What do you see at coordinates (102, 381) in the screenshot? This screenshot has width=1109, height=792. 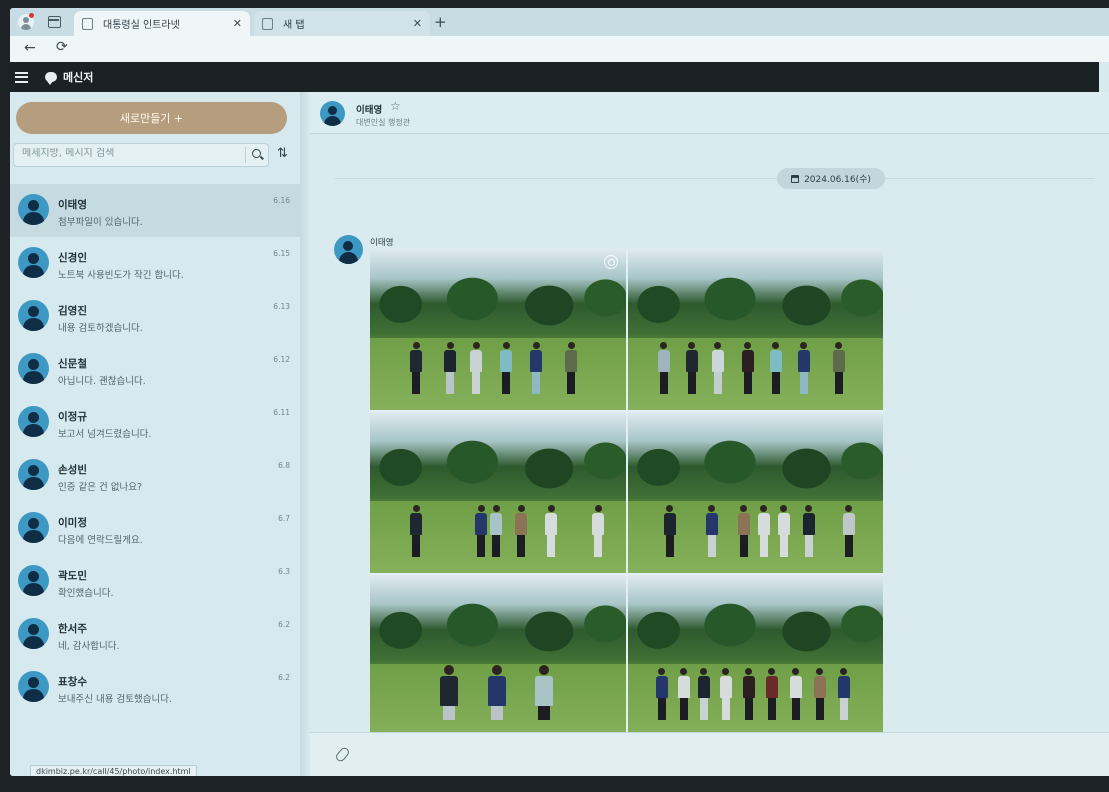 I see `last-message: 아닙니다. 괜찮습니다.` at bounding box center [102, 381].